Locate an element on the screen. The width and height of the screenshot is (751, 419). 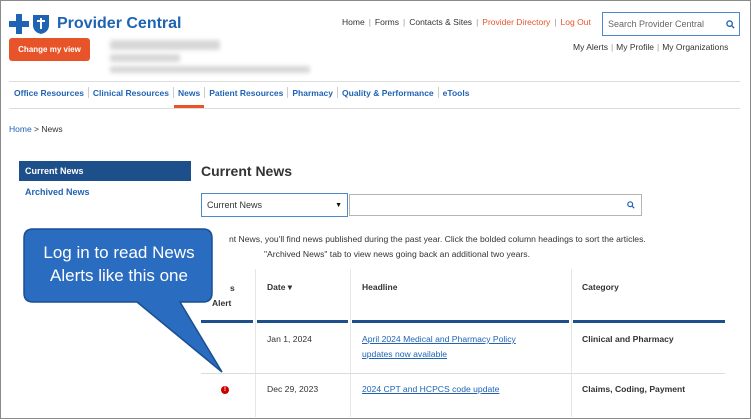
table-cell-category: Claims, Coding, Payment is located at coordinates (634, 389).